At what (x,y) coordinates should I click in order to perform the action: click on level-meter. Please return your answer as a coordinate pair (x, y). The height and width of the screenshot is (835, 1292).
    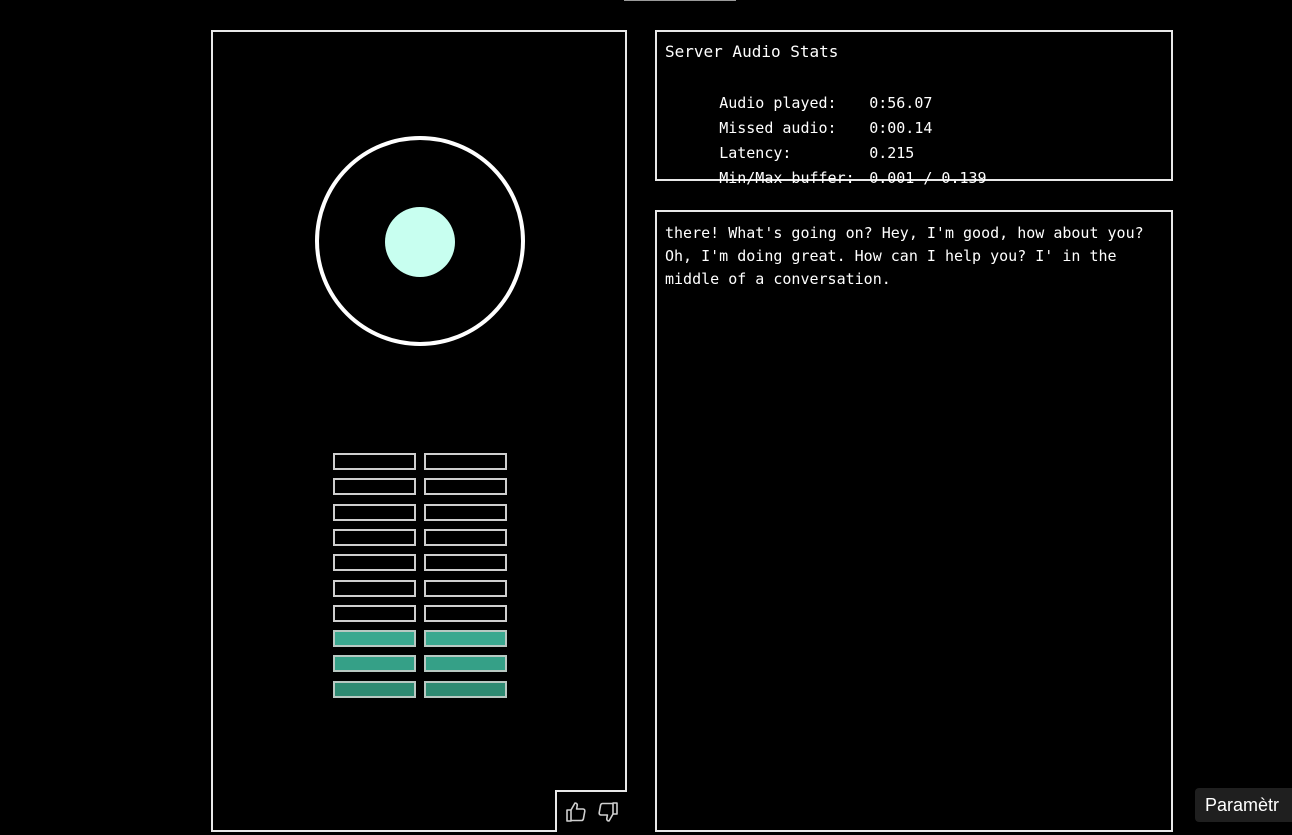
    Looking at the image, I should click on (421, 577).